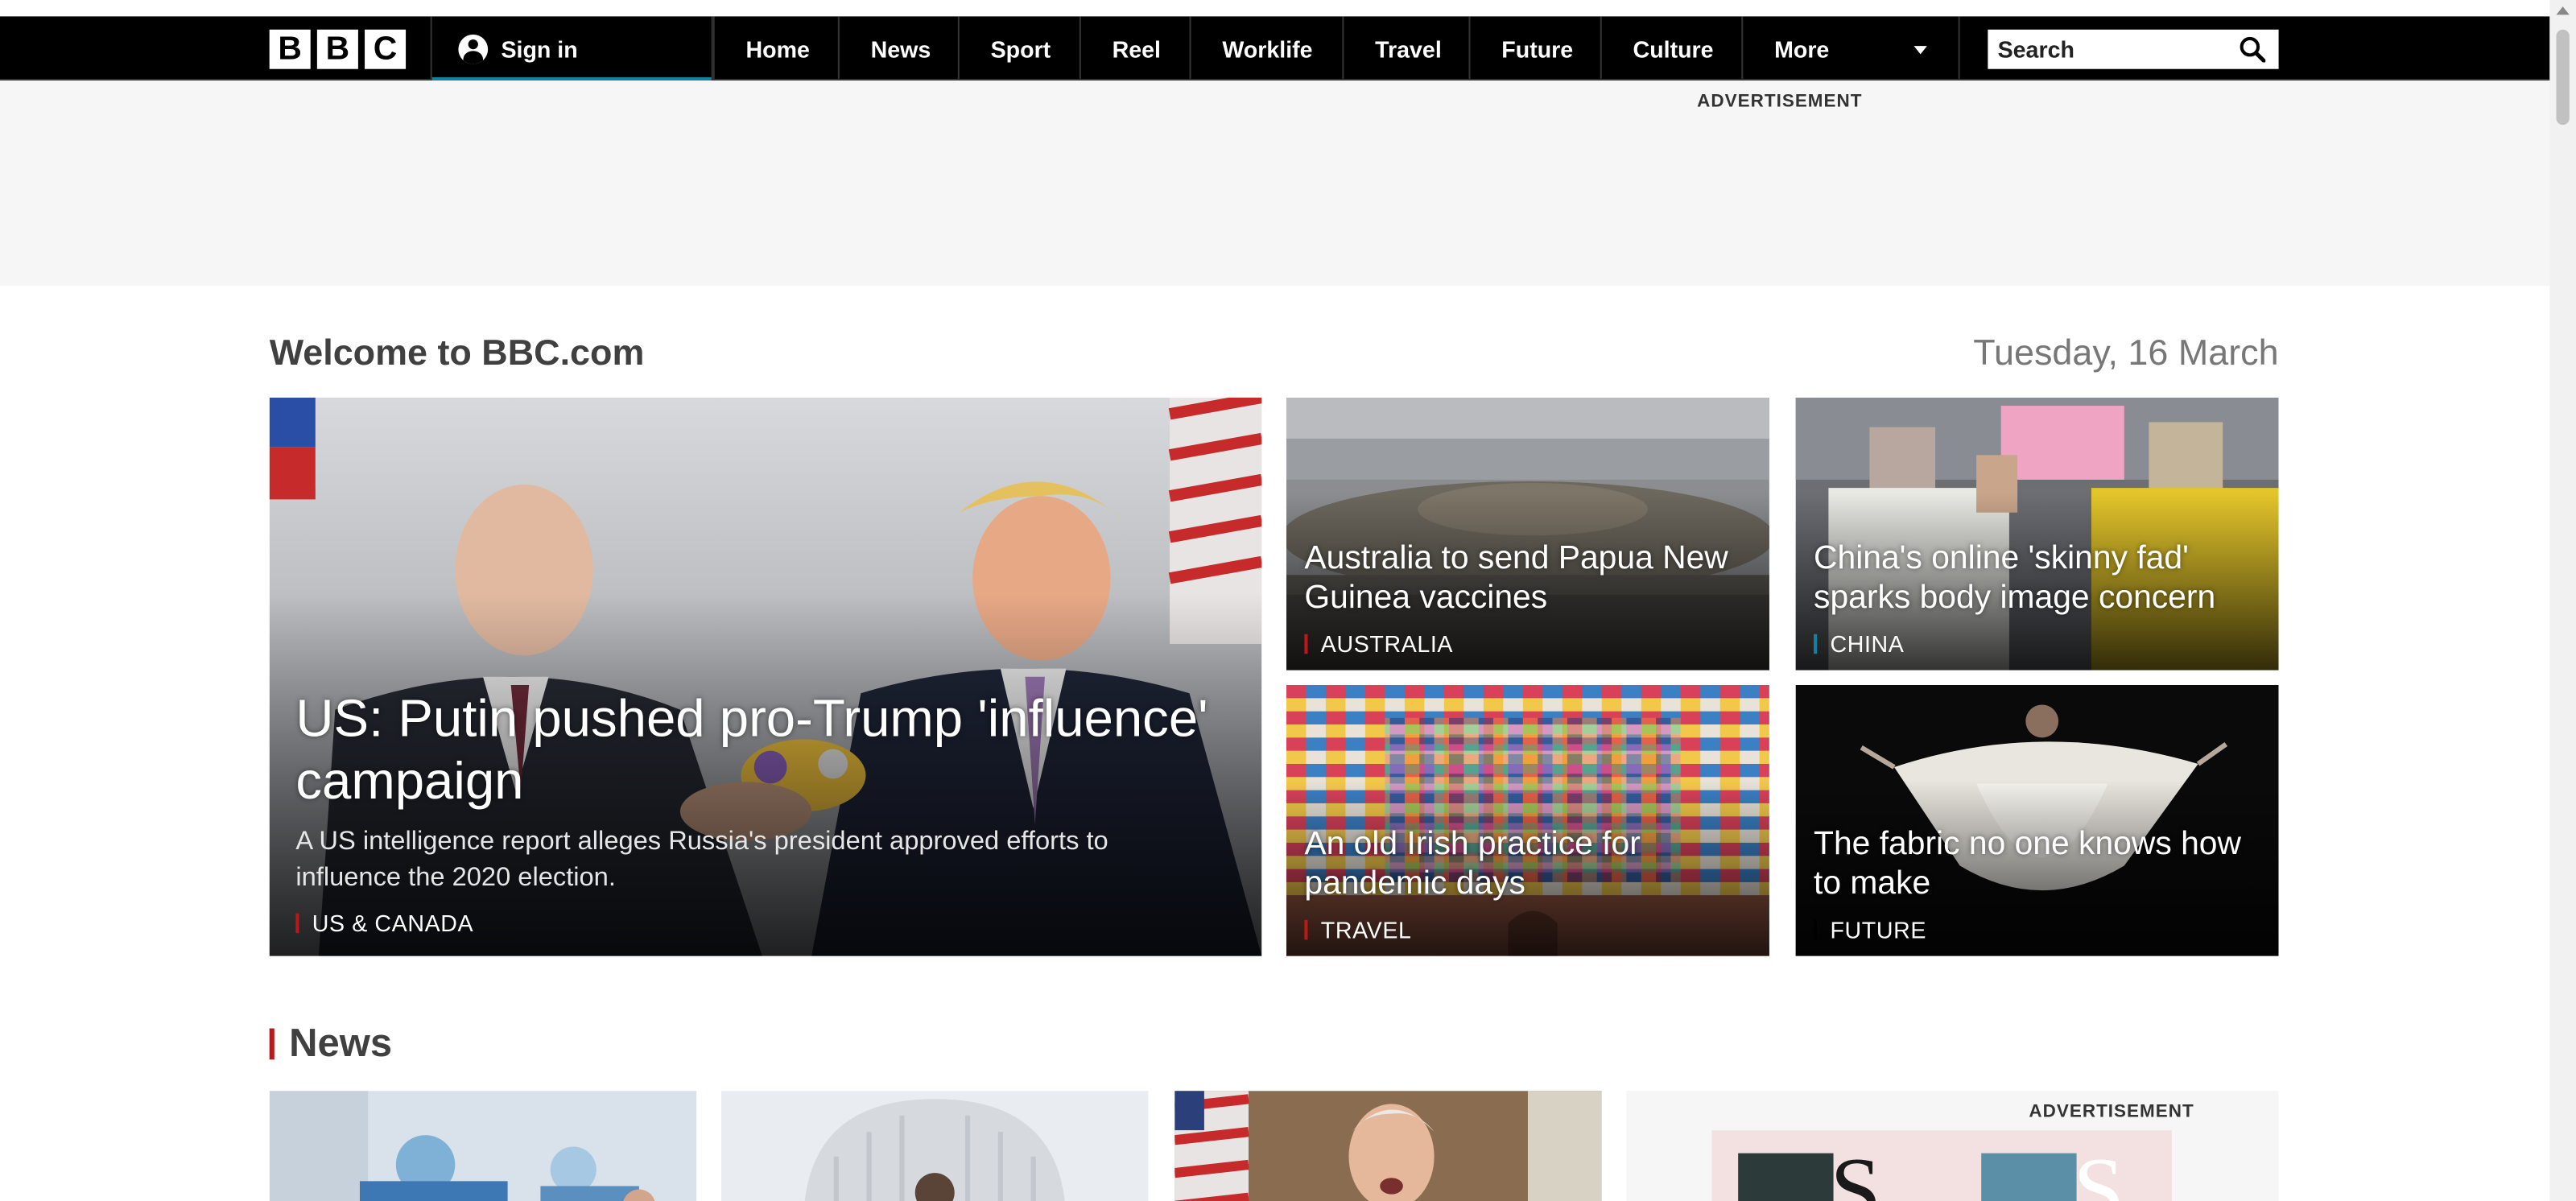  What do you see at coordinates (2111, 49) in the screenshot?
I see `search-input` at bounding box center [2111, 49].